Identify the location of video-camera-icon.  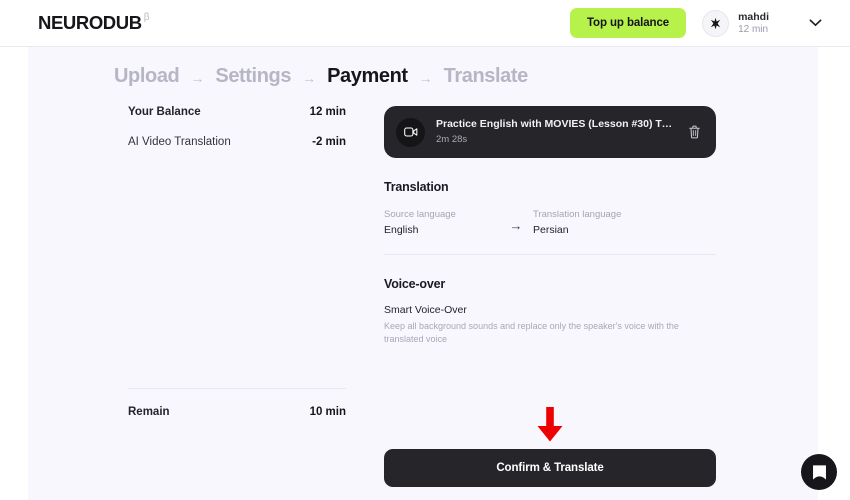
(410, 132).